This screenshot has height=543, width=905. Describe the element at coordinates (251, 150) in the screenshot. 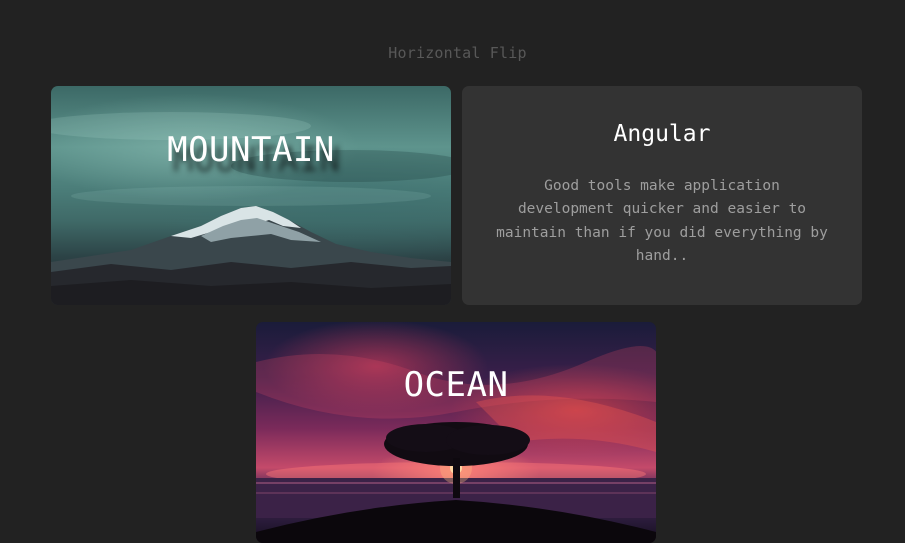

I see `mountain-card-label: MOUNTAIN` at that location.